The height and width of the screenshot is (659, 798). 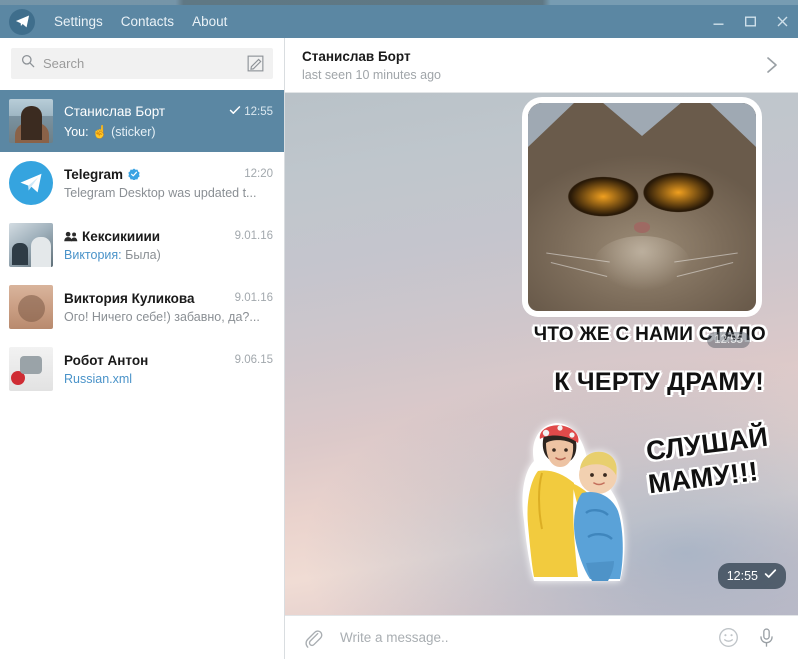 What do you see at coordinates (766, 638) in the screenshot?
I see `microphone-icon` at bounding box center [766, 638].